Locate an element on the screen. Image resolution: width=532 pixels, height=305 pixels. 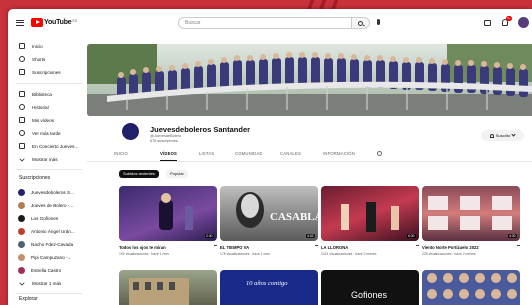
history-icon is located at coordinates (22, 107).